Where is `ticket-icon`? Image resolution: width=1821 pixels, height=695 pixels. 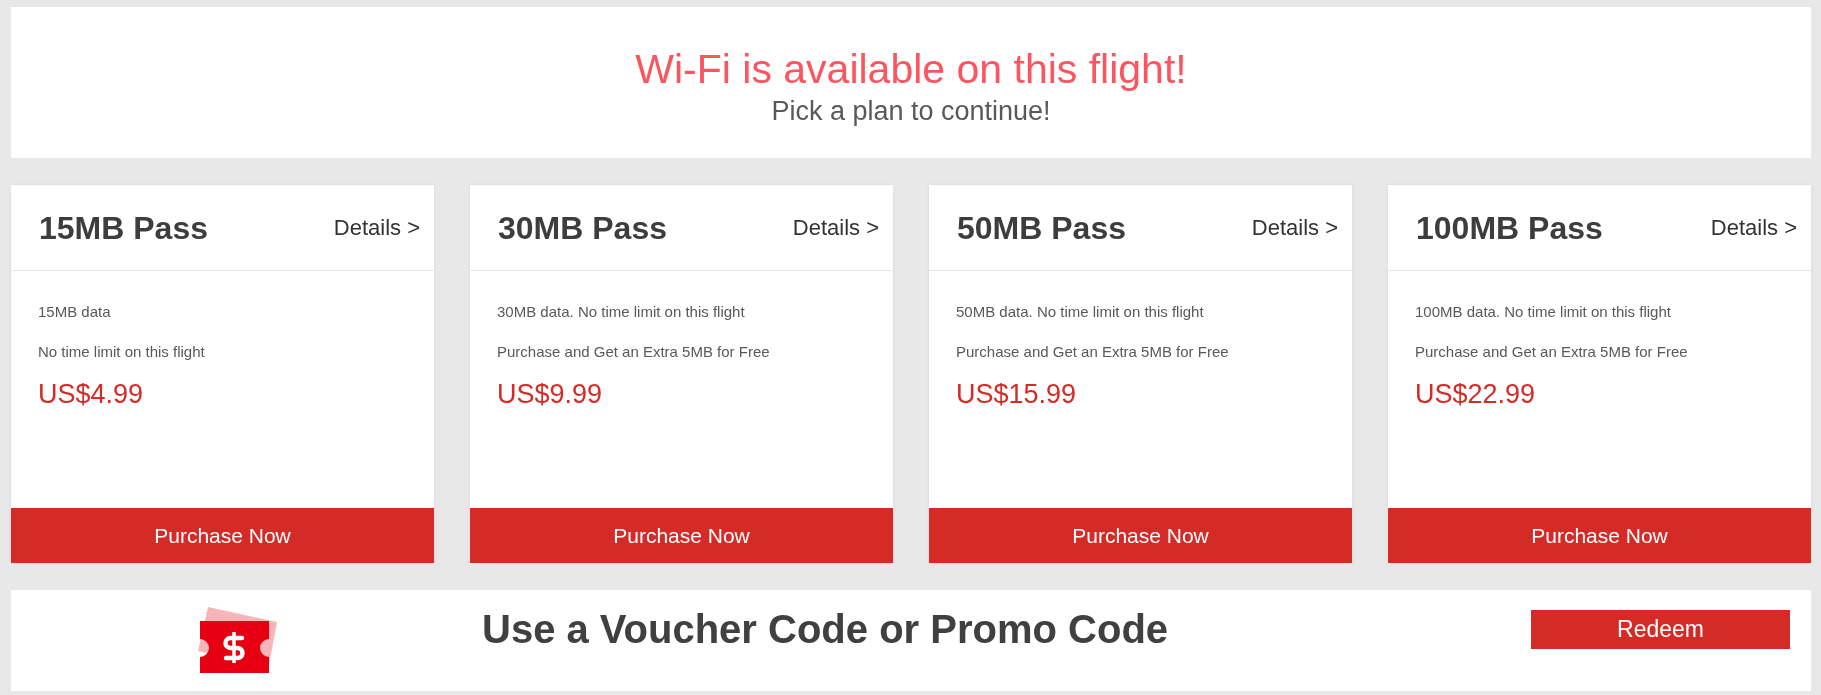
ticket-icon is located at coordinates (237, 640).